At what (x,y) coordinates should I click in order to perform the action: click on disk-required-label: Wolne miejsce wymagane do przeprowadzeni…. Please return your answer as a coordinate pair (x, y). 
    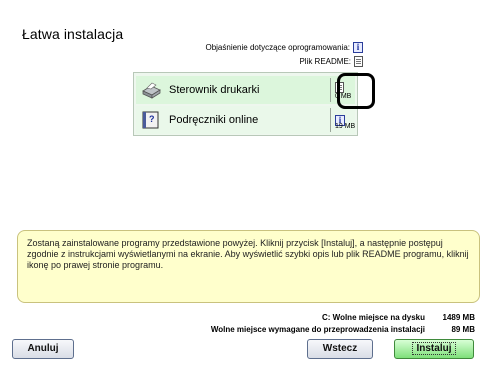
    Looking at the image, I should click on (317, 329).